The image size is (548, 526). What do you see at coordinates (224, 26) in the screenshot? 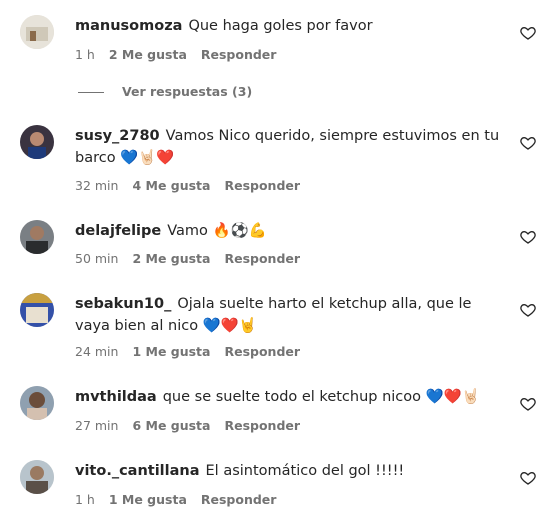
I see `comment-text: manusomoza Que haga goles por favor` at bounding box center [224, 26].